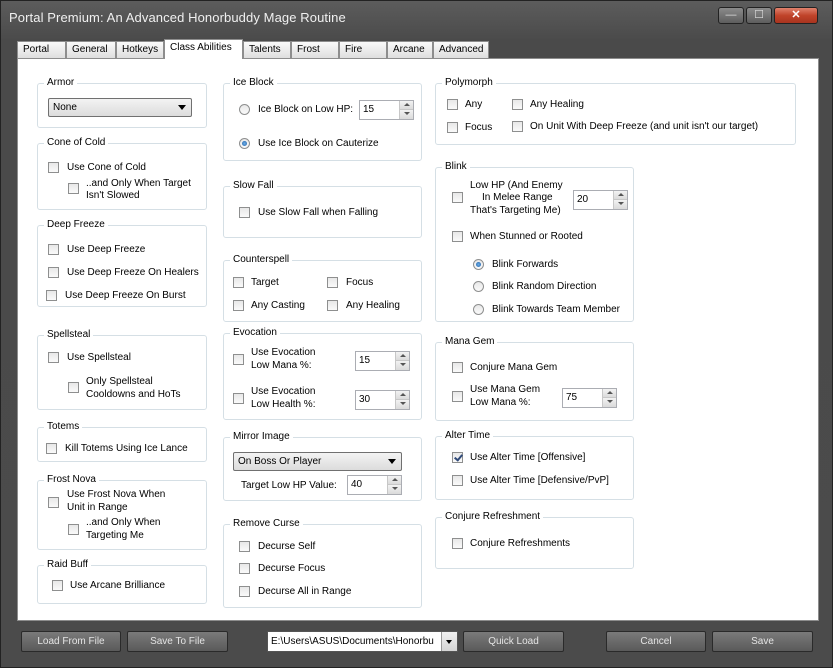  Describe the element at coordinates (759, 15) in the screenshot. I see `maximize-icon: ☐` at that location.